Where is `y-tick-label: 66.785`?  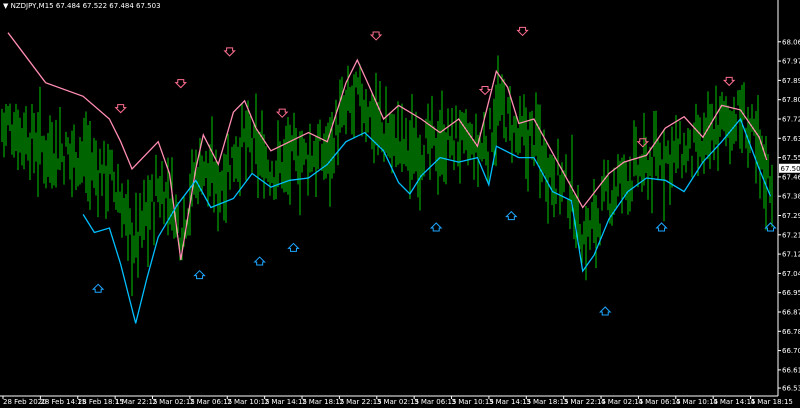 y-tick-label: 66.785 is located at coordinates (791, 332).